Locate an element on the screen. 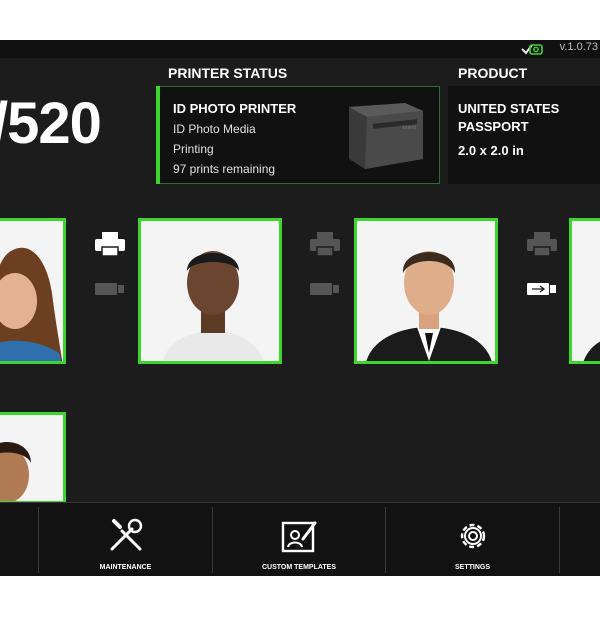 The width and height of the screenshot is (600, 620). portrait-partial-image is located at coordinates (586, 291).